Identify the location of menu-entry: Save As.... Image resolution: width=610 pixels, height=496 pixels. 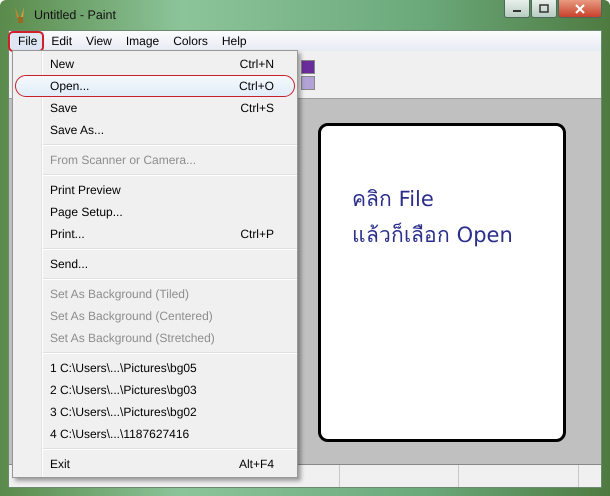
(155, 130).